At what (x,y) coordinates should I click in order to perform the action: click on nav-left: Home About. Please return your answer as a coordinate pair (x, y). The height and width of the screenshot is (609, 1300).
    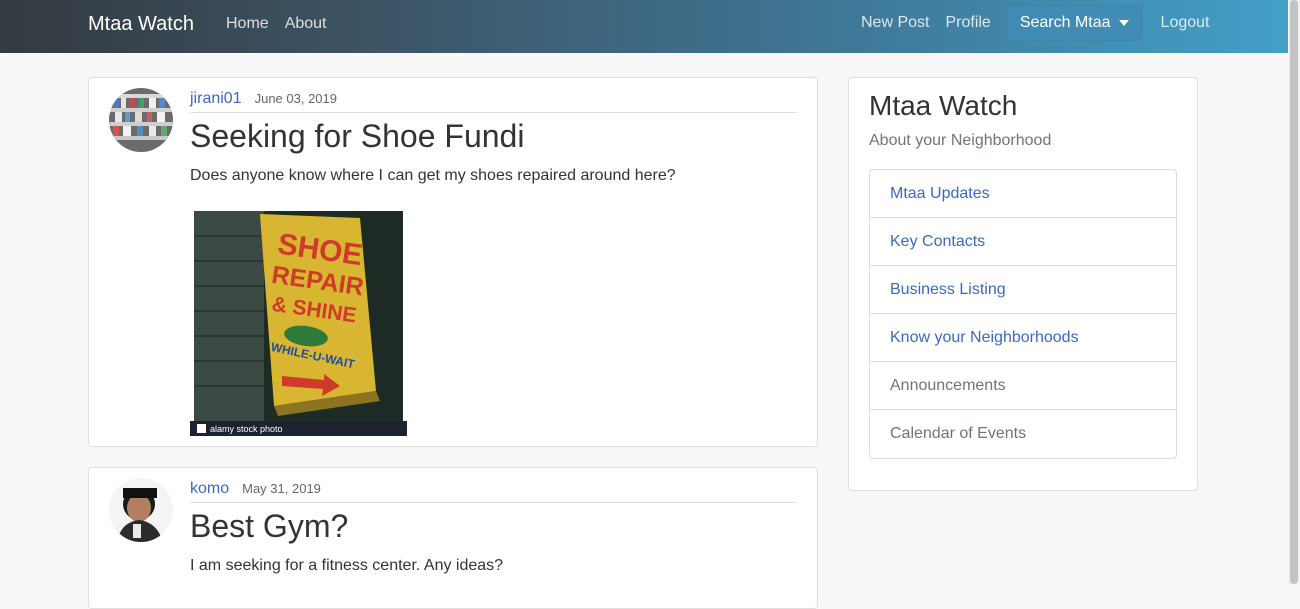
    Looking at the image, I should click on (276, 24).